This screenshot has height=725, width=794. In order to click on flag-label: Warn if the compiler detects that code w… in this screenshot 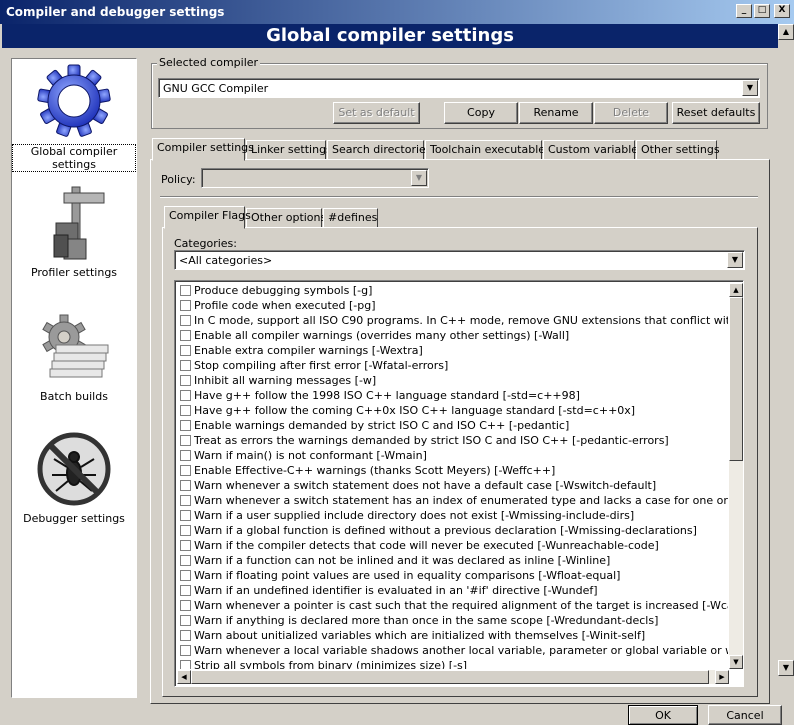, I will do `click(426, 545)`.